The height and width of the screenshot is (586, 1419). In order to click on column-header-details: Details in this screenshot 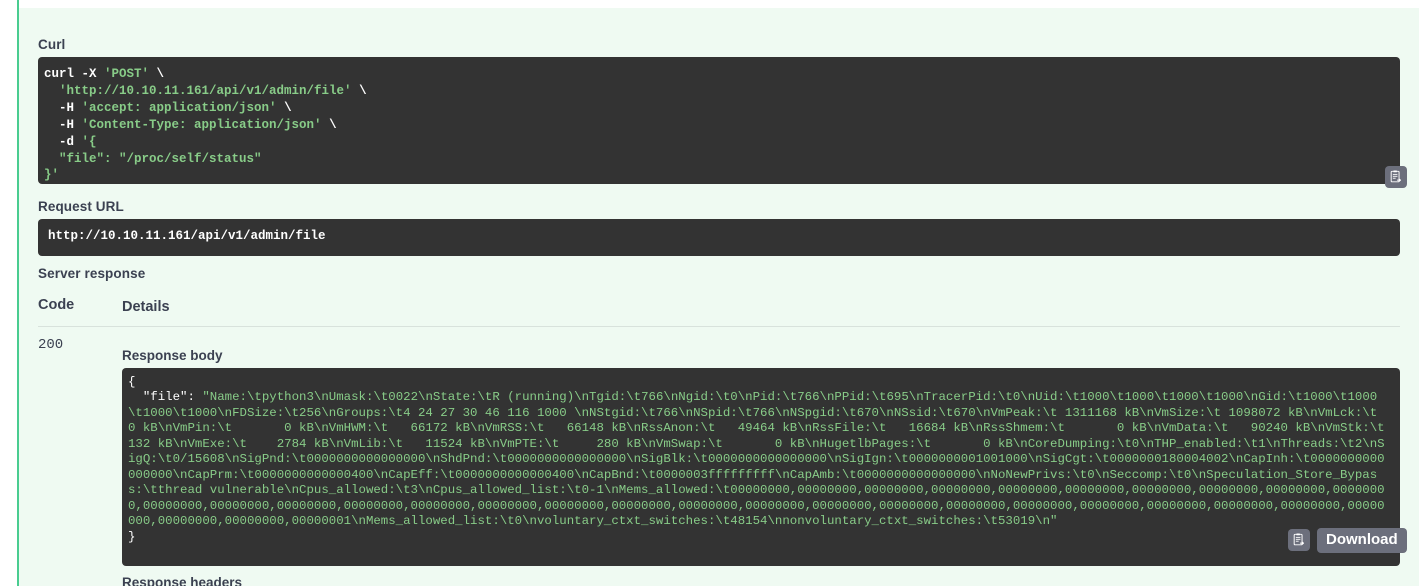, I will do `click(146, 307)`.